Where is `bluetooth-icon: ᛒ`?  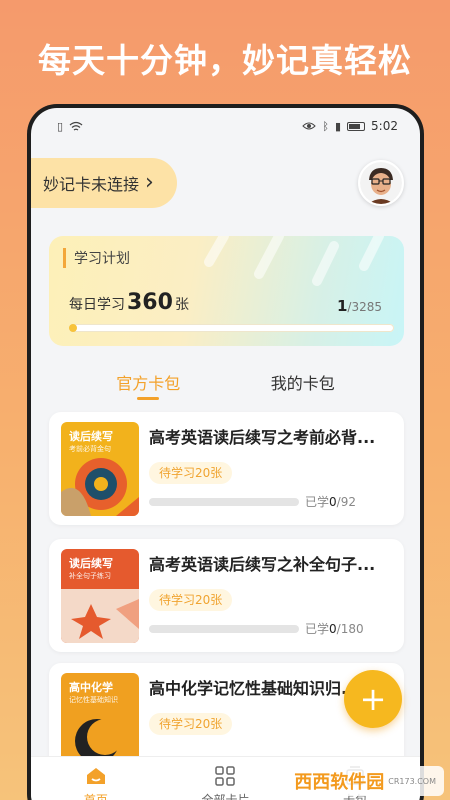
bluetooth-icon: ᛒ is located at coordinates (325, 126).